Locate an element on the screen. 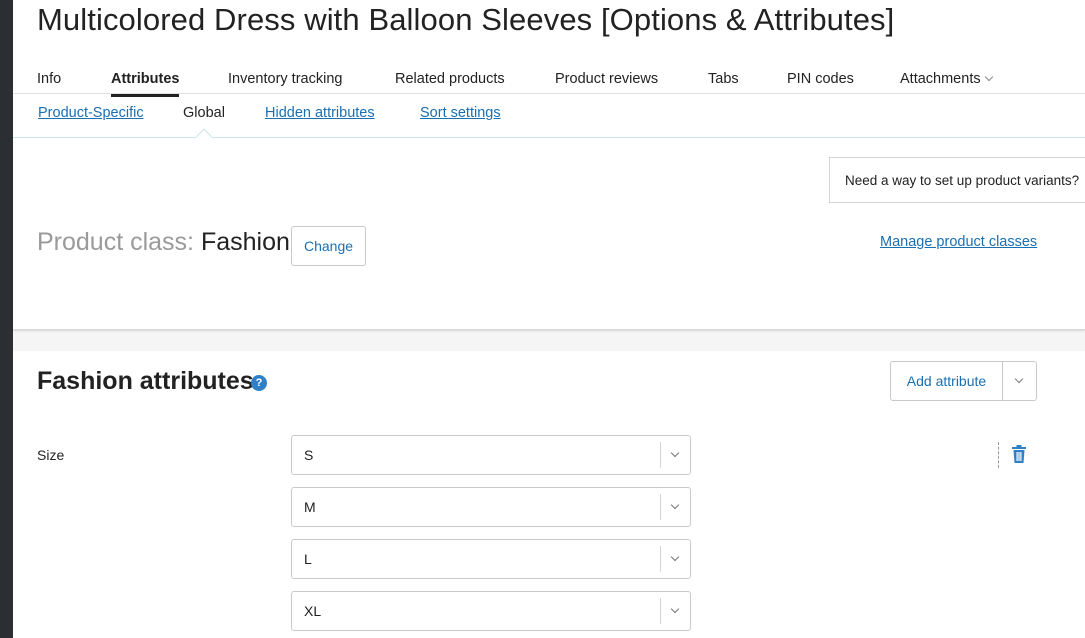 The image size is (1085, 638). sidebar-strip is located at coordinates (6, 319).